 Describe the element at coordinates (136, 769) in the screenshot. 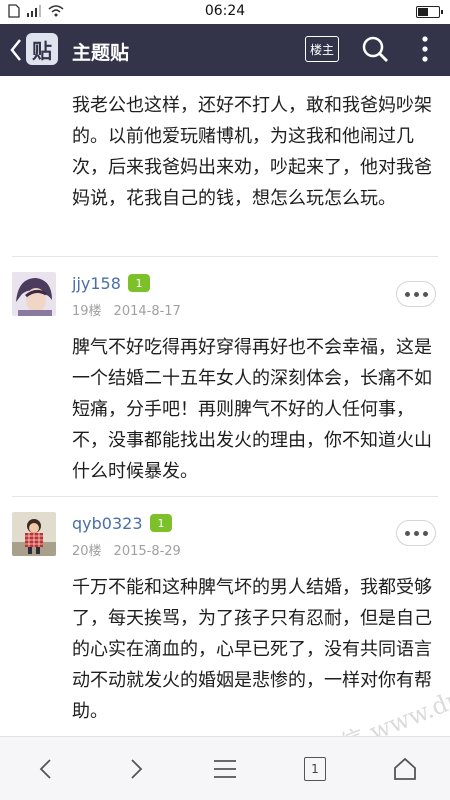

I see `forward-arrow-icon` at that location.